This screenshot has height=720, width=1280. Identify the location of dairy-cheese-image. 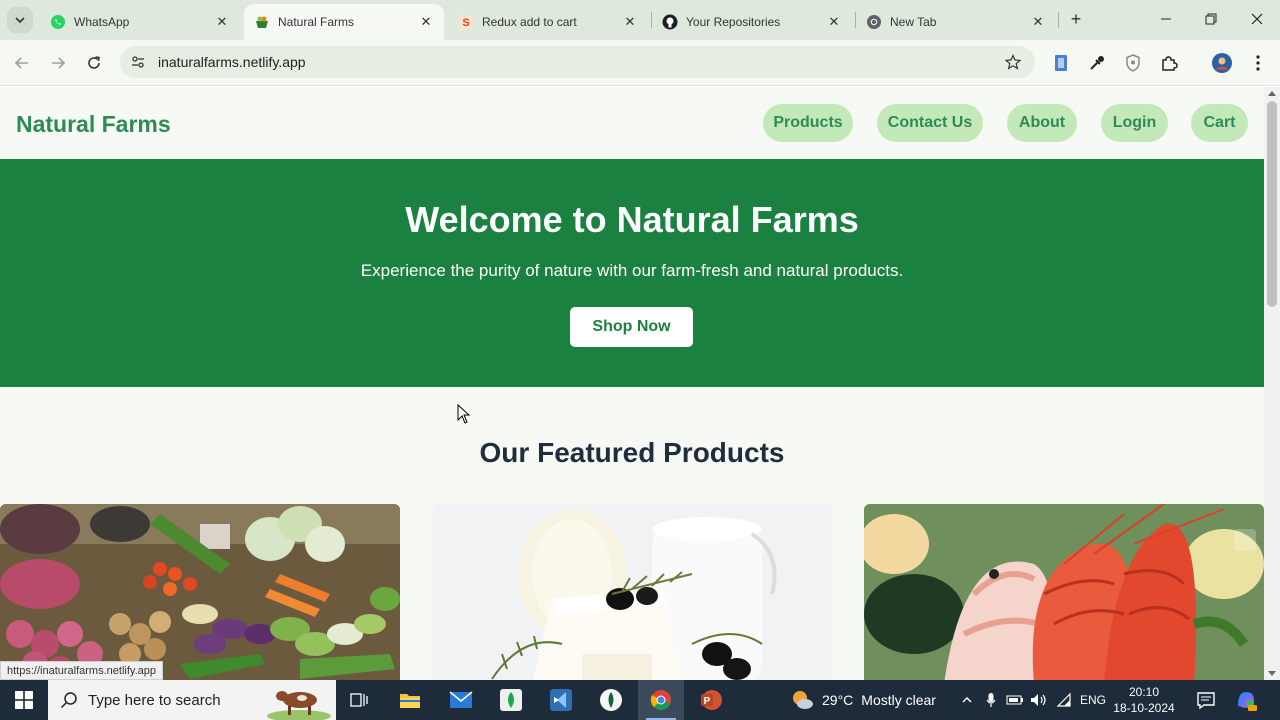
(632, 592).